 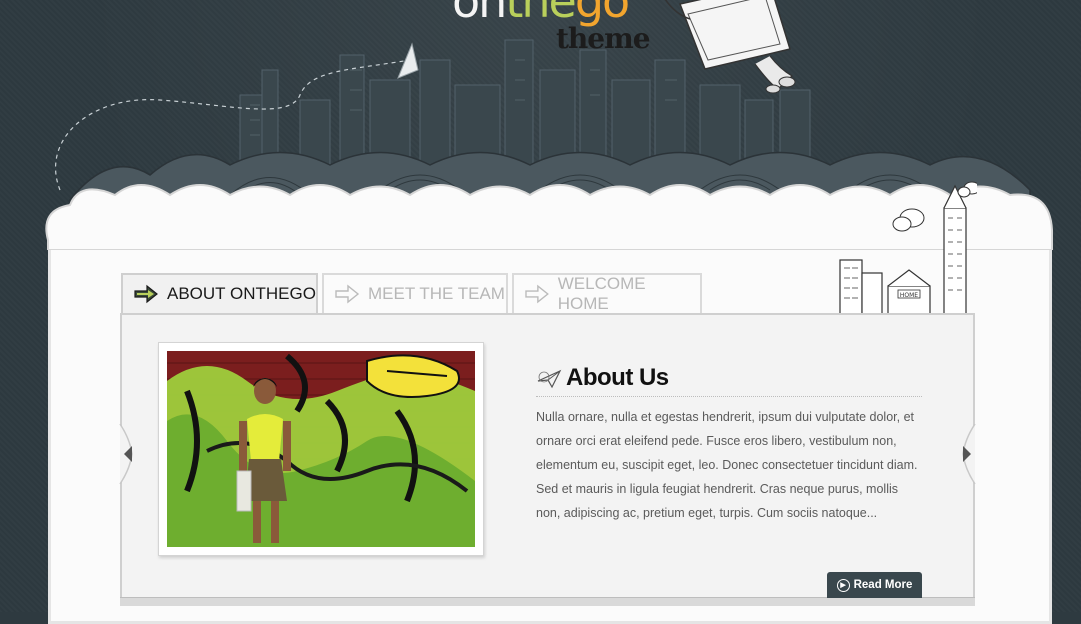 I want to click on site-logo: onthego, so click(x=541, y=12).